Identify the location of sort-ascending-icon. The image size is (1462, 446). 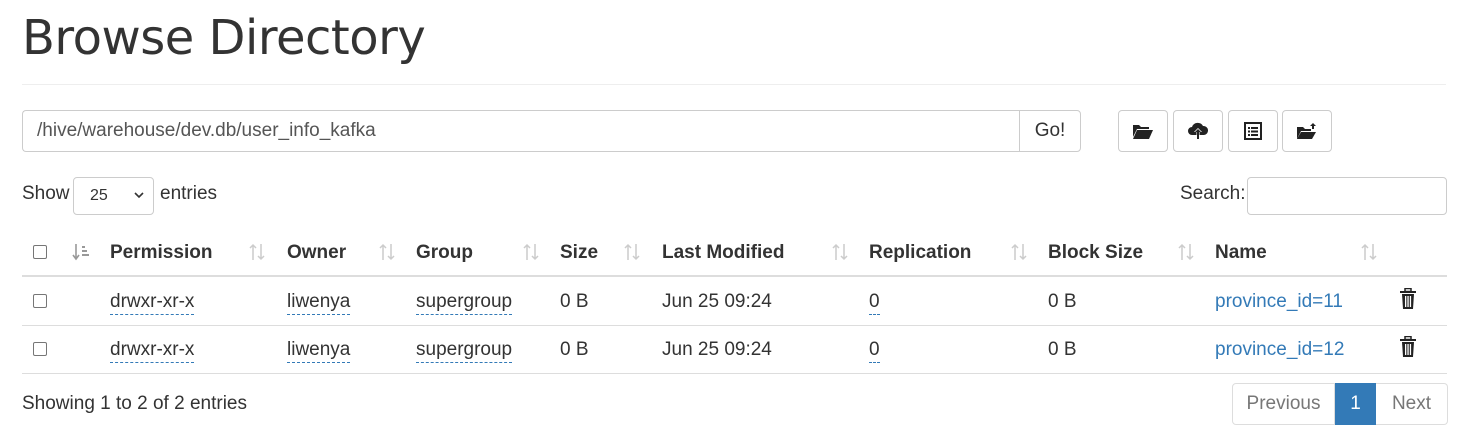
(81, 252).